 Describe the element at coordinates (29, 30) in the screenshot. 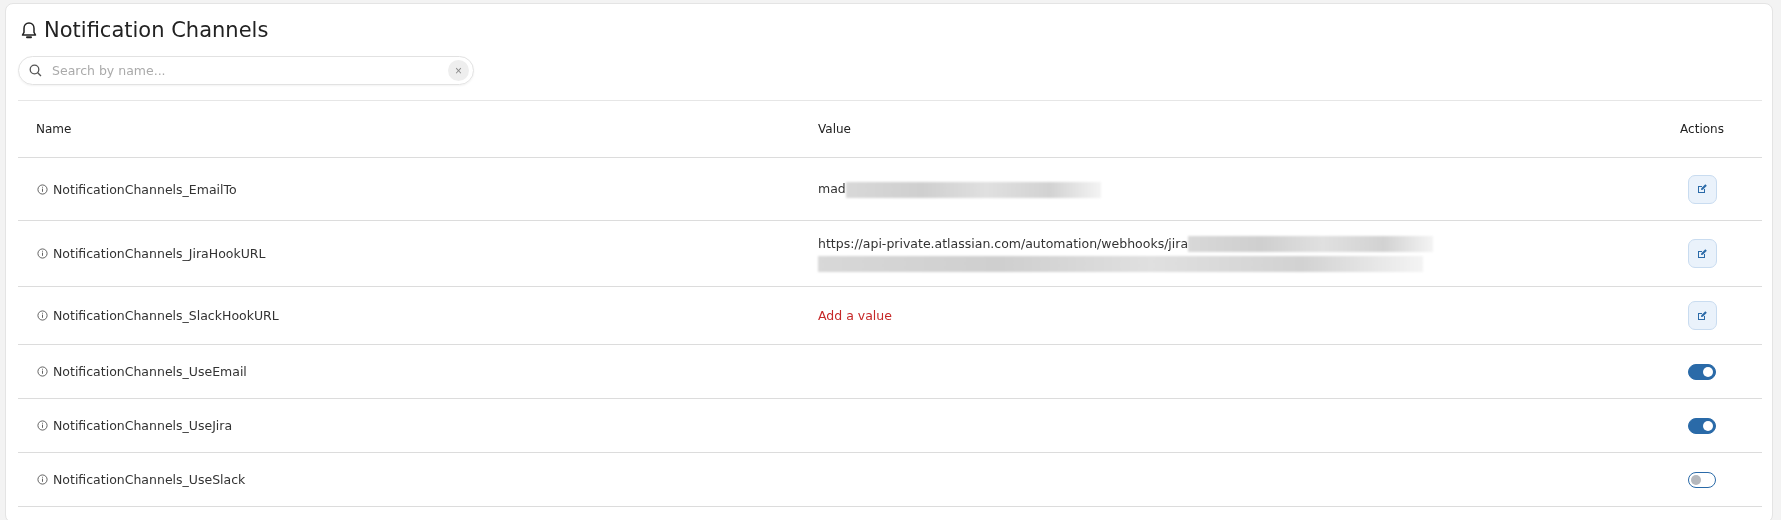

I see `bell-icon` at that location.